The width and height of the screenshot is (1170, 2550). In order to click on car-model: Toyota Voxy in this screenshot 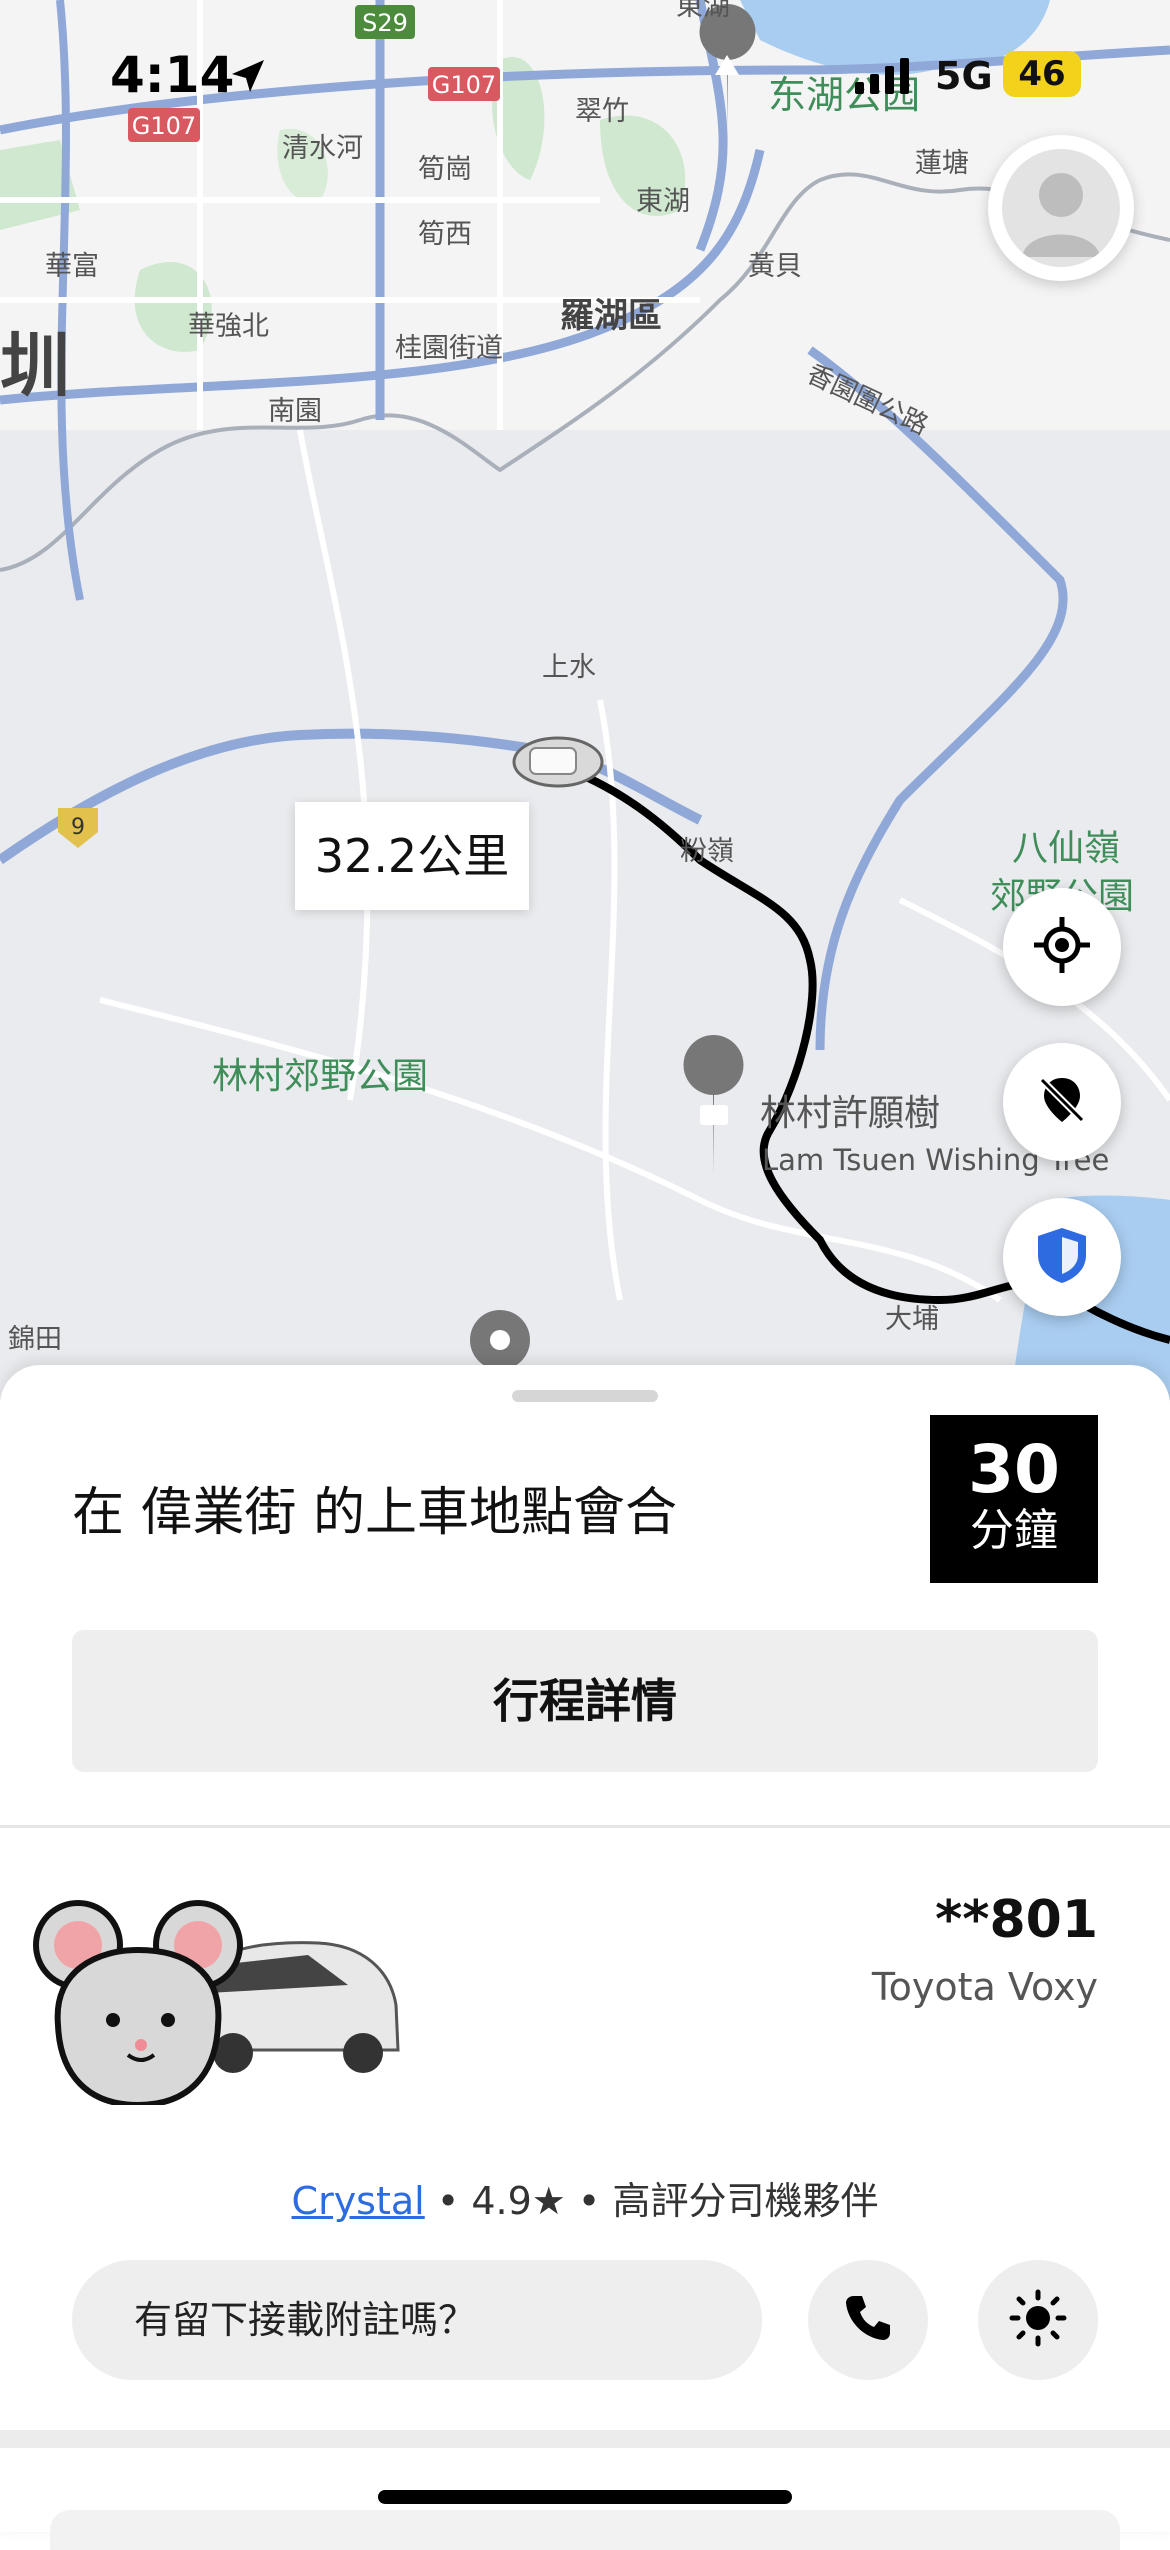, I will do `click(984, 1987)`.